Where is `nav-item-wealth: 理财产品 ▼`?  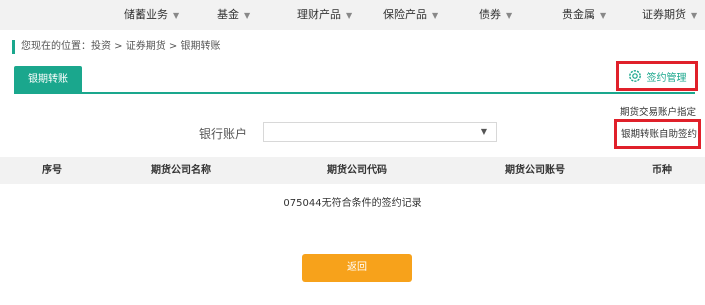
nav-item-wealth: 理财产品 ▼ is located at coordinates (324, 15).